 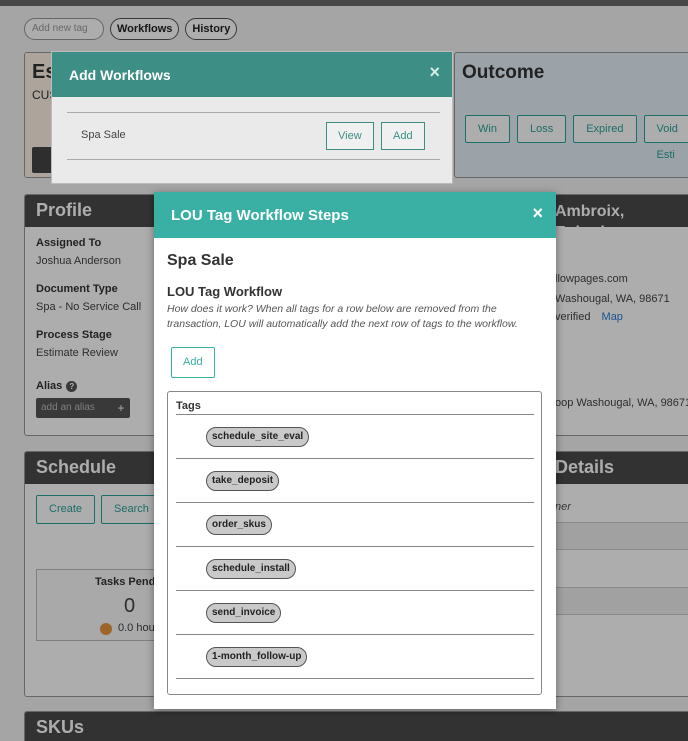 I want to click on workflow-name: Spa Sale, so click(x=103, y=135).